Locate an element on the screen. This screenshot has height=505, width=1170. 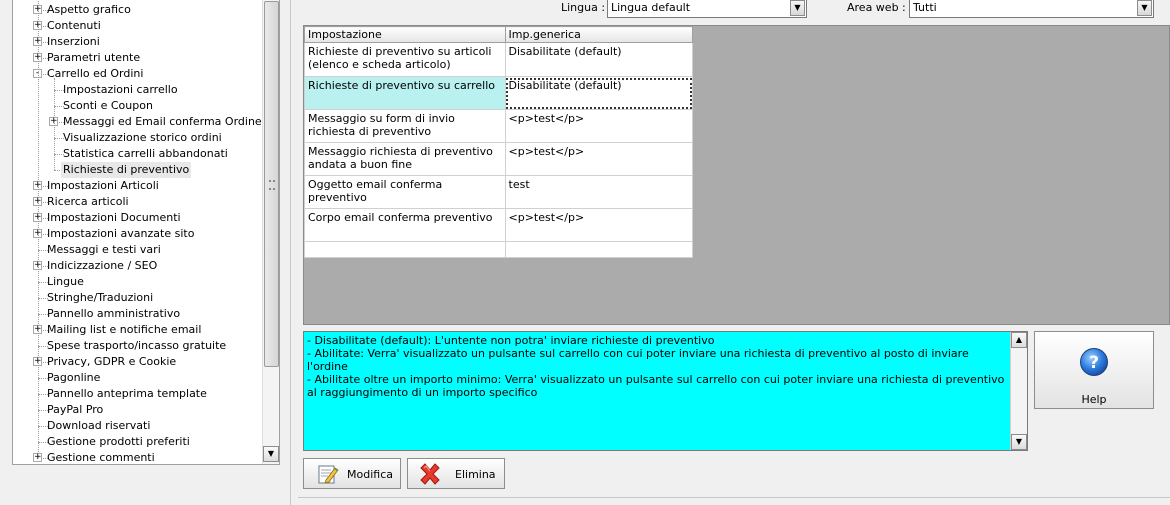
tree-item-label: Pannello amministrativo is located at coordinates (114, 313).